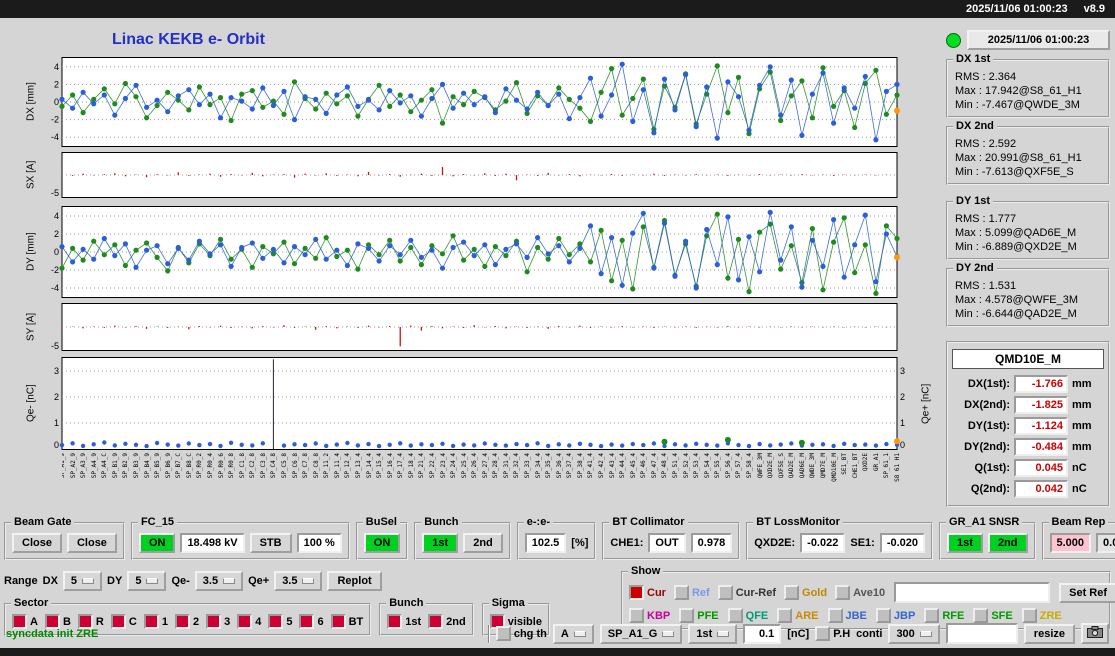 The image size is (1115, 656). Describe the element at coordinates (986, 144) in the screenshot. I see `stat-rms: RMS : 2.592` at that location.